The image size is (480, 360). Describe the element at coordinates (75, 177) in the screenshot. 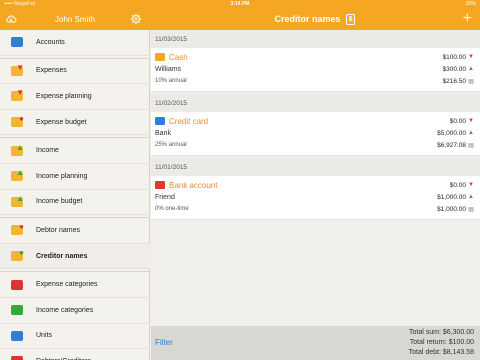

I see `sidebar-item: ▲ Income planning` at that location.